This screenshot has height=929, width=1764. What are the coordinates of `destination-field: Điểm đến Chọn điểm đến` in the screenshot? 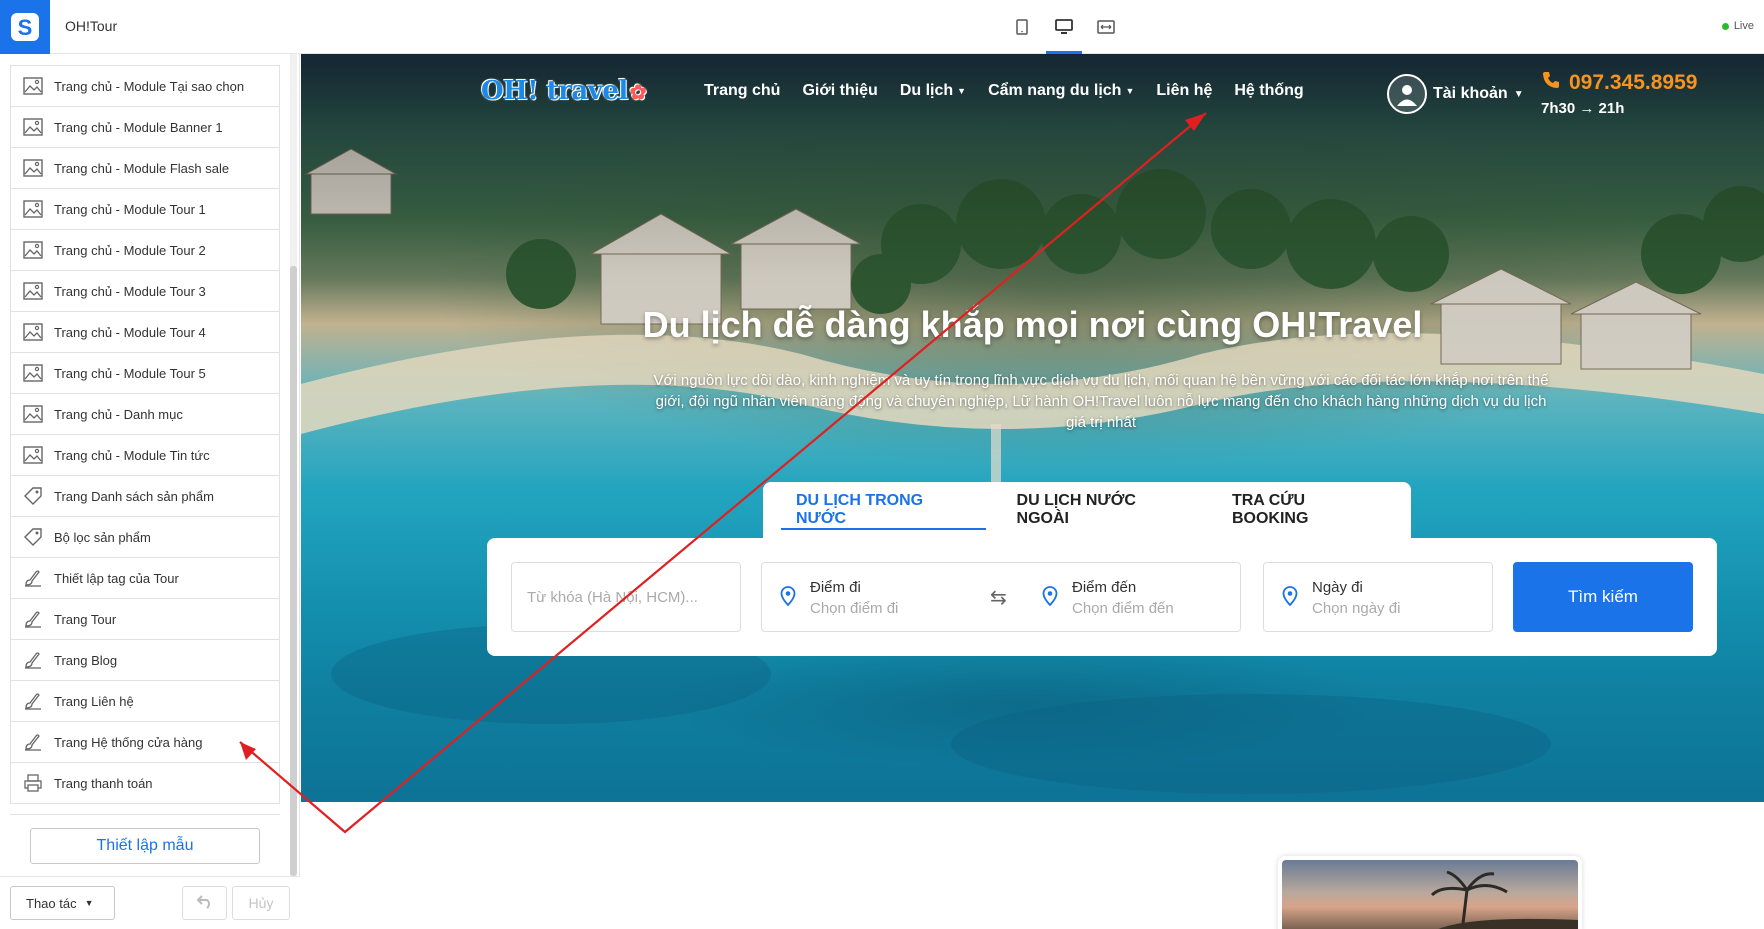 It's located at (1108, 598).